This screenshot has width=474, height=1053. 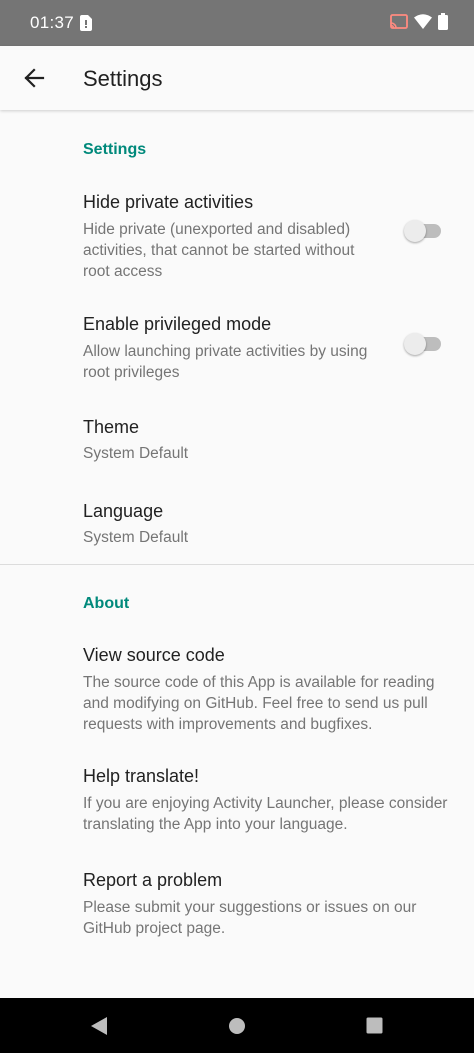 What do you see at coordinates (154, 655) in the screenshot?
I see `pref-title: View source code` at bounding box center [154, 655].